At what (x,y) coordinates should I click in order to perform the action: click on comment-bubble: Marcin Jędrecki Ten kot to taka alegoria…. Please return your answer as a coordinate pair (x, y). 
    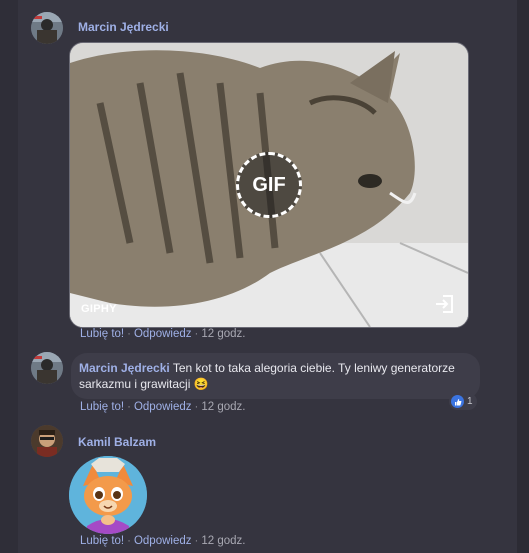
    Looking at the image, I should click on (275, 376).